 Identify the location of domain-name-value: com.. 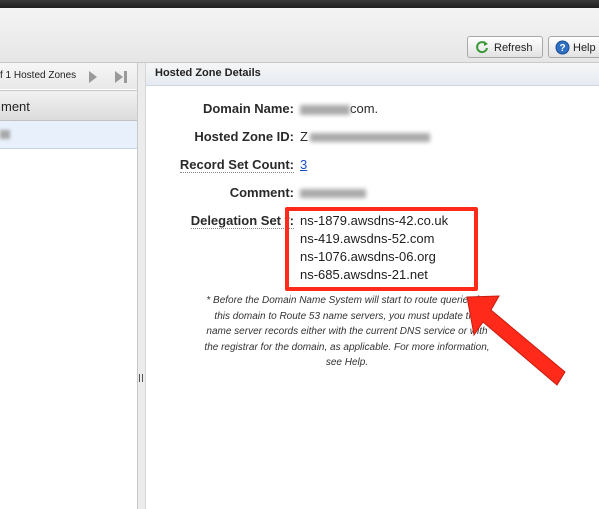
(339, 108).